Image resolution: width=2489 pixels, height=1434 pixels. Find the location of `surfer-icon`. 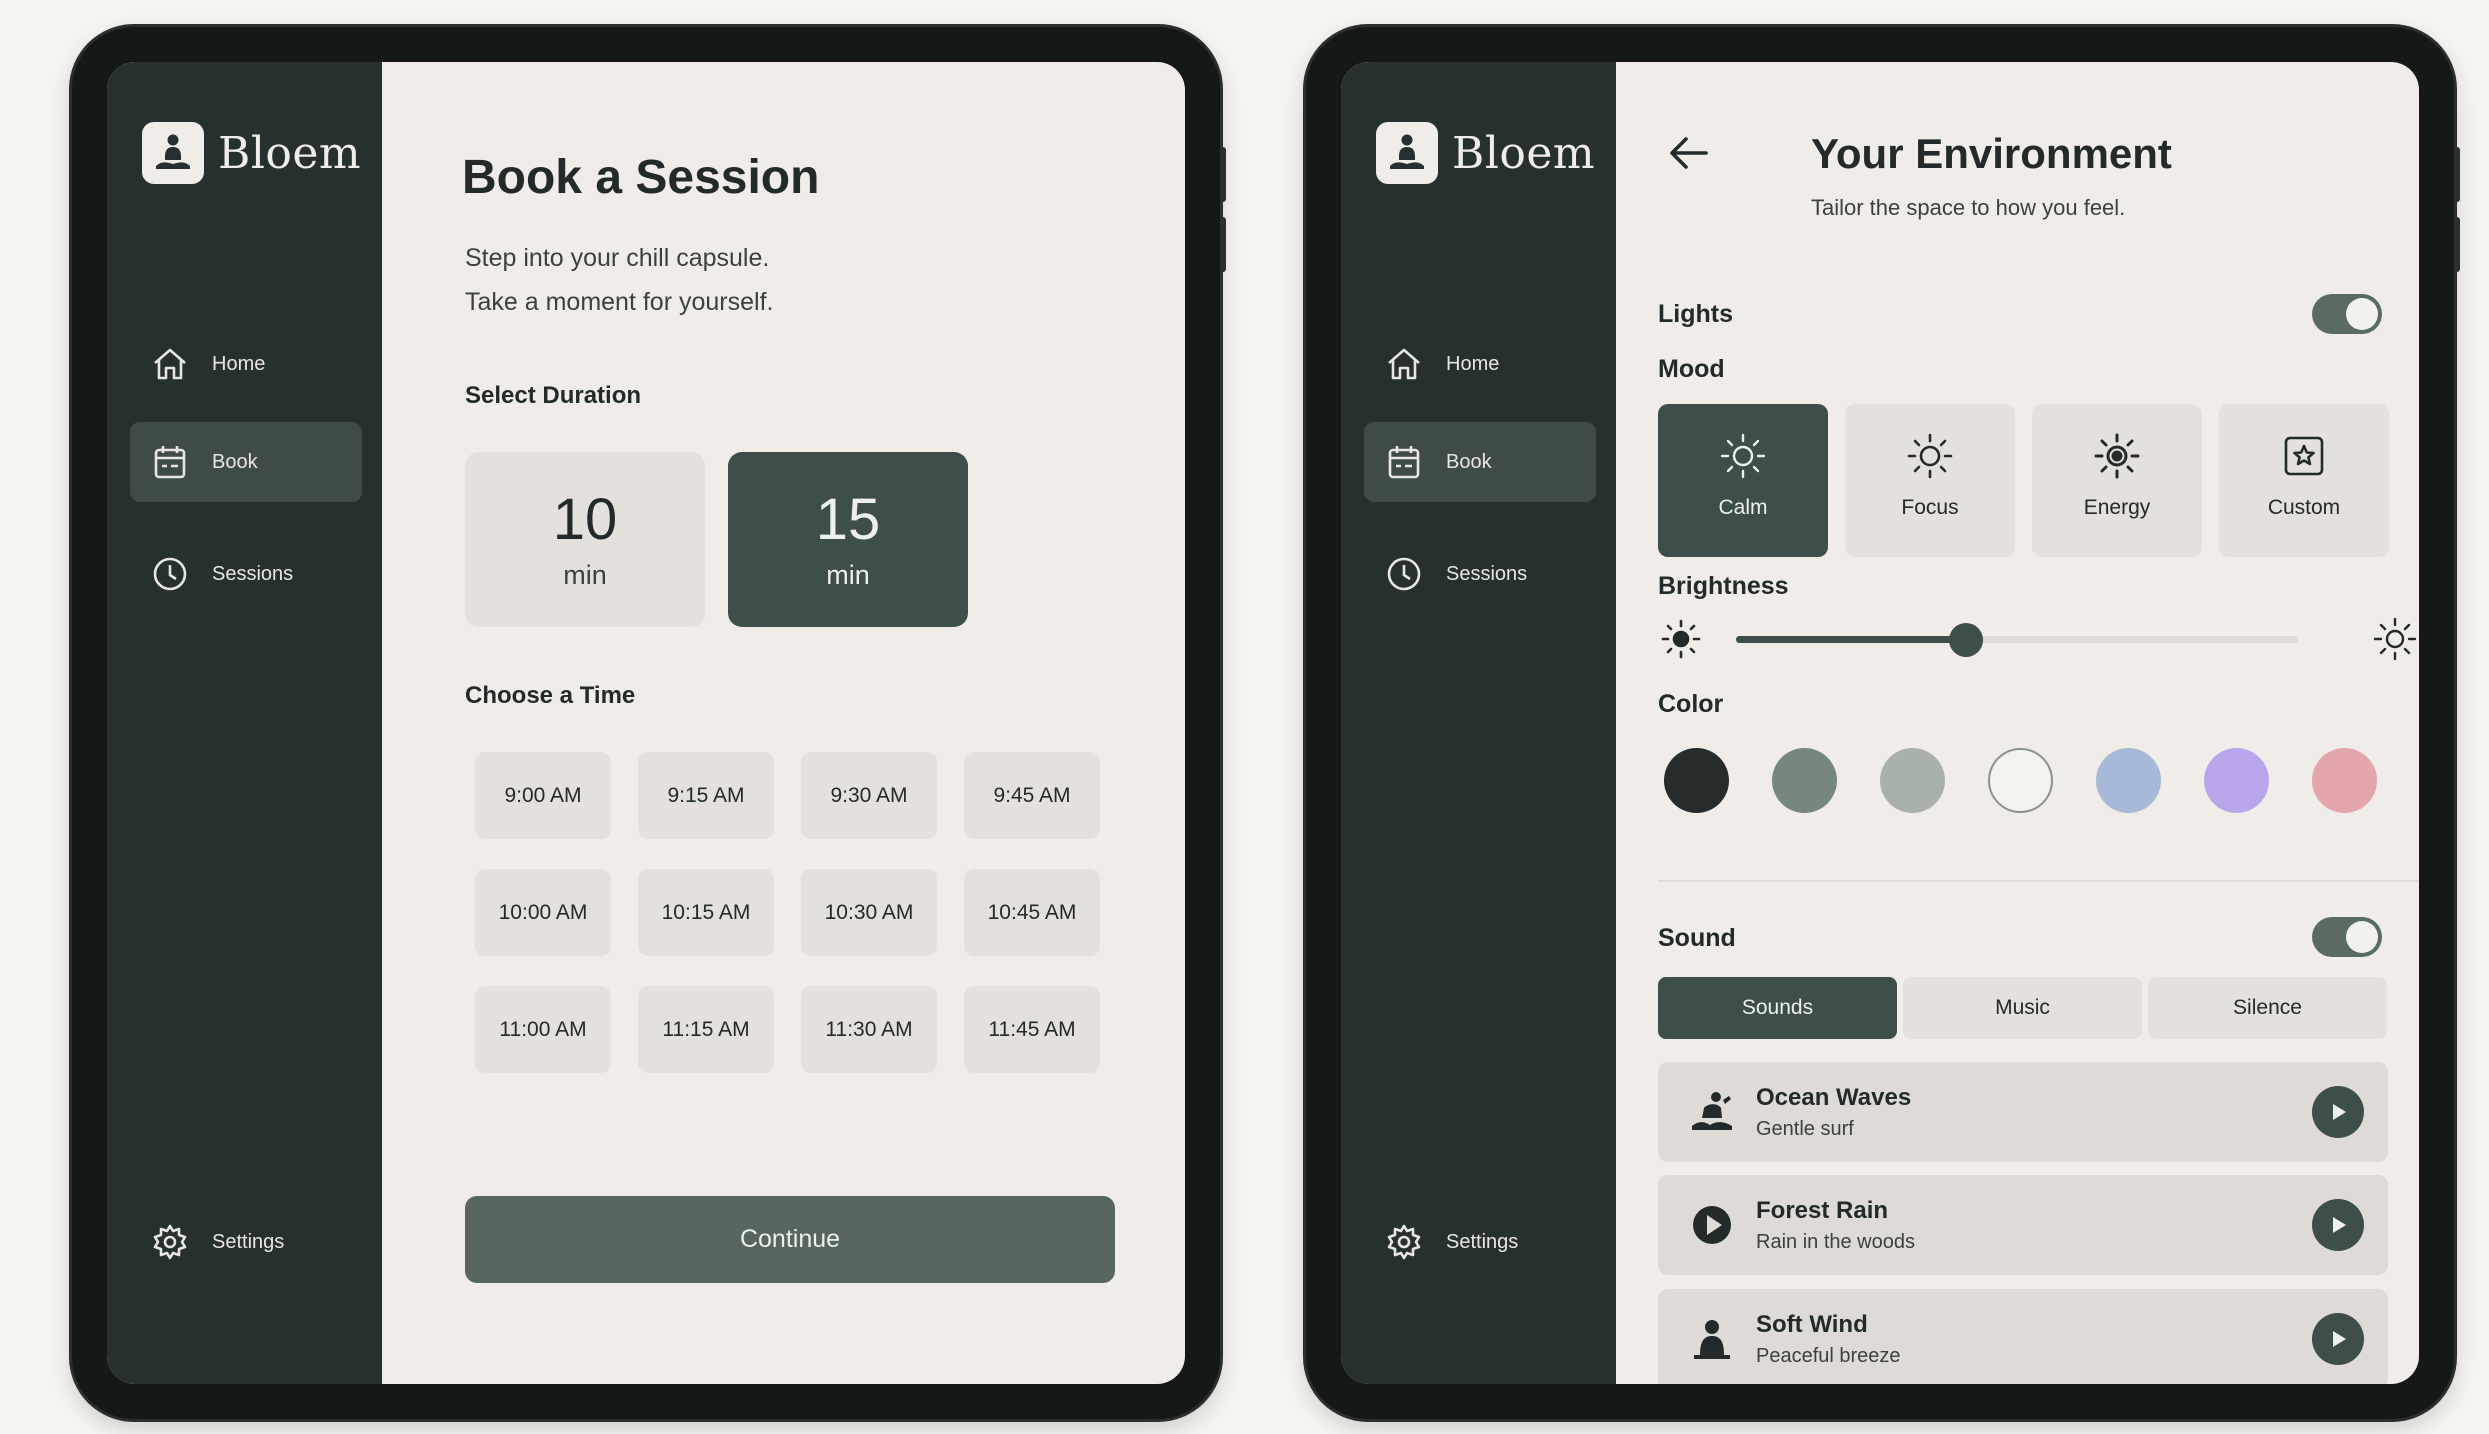

surfer-icon is located at coordinates (1712, 1112).